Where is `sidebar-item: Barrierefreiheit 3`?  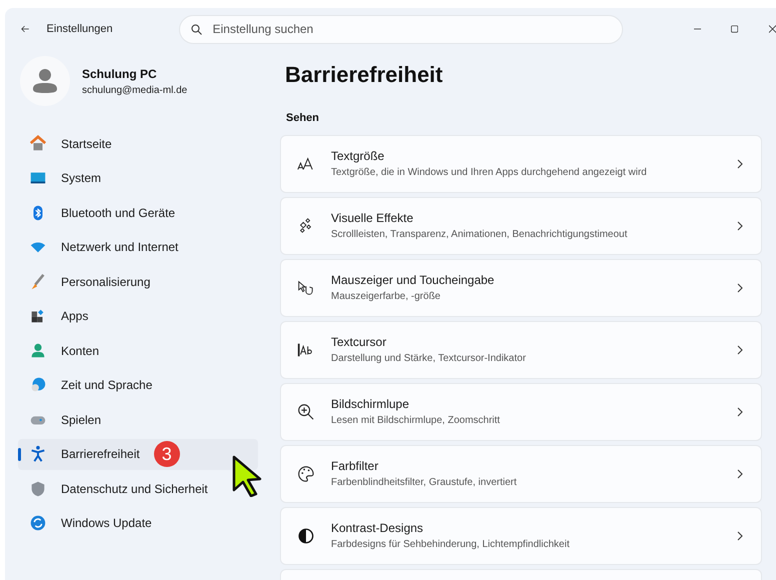 sidebar-item: Barrierefreiheit 3 is located at coordinates (138, 454).